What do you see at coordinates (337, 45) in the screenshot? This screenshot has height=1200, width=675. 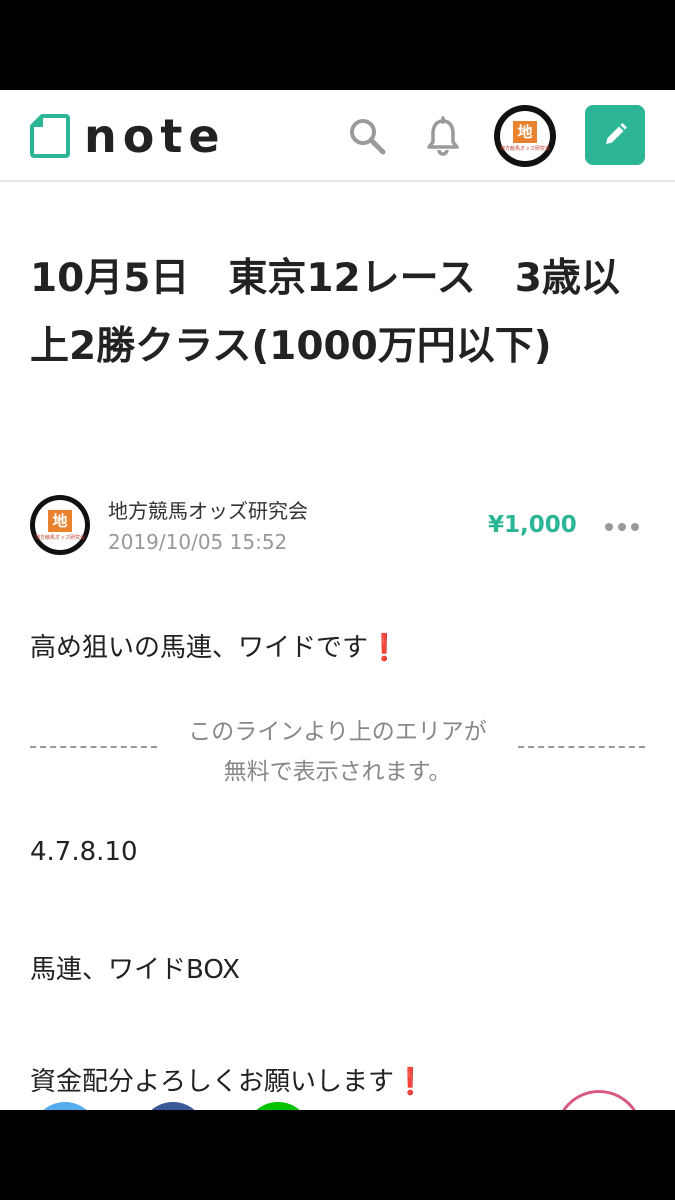 I see `status-bar` at bounding box center [337, 45].